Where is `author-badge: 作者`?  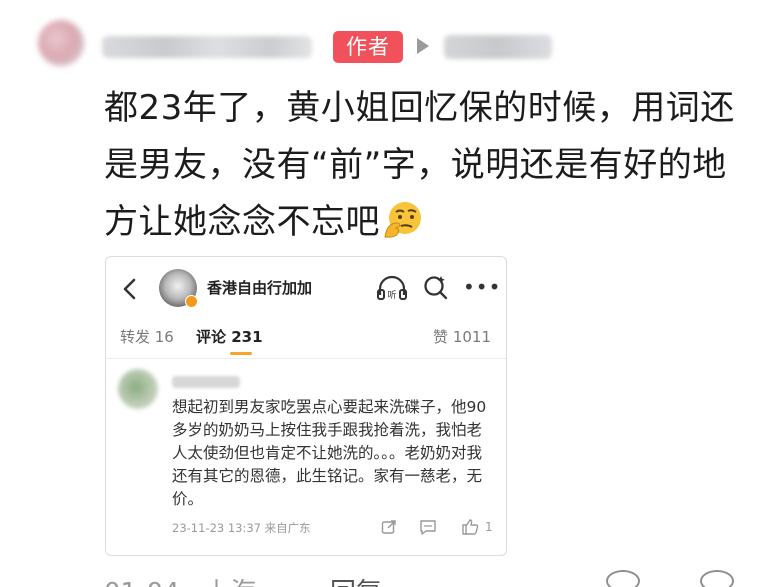 author-badge: 作者 is located at coordinates (368, 47).